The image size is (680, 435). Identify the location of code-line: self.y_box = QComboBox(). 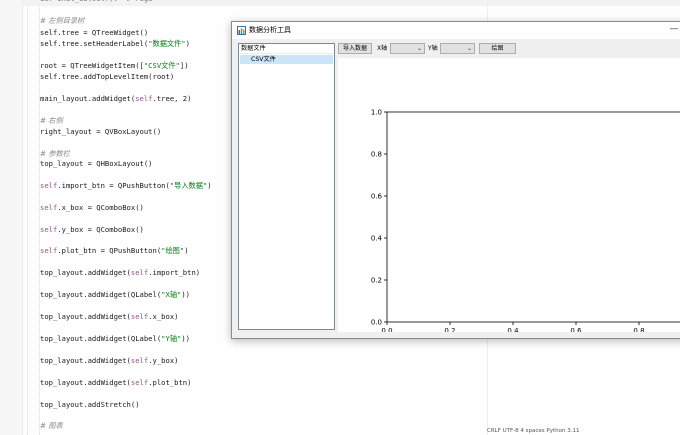
(92, 230).